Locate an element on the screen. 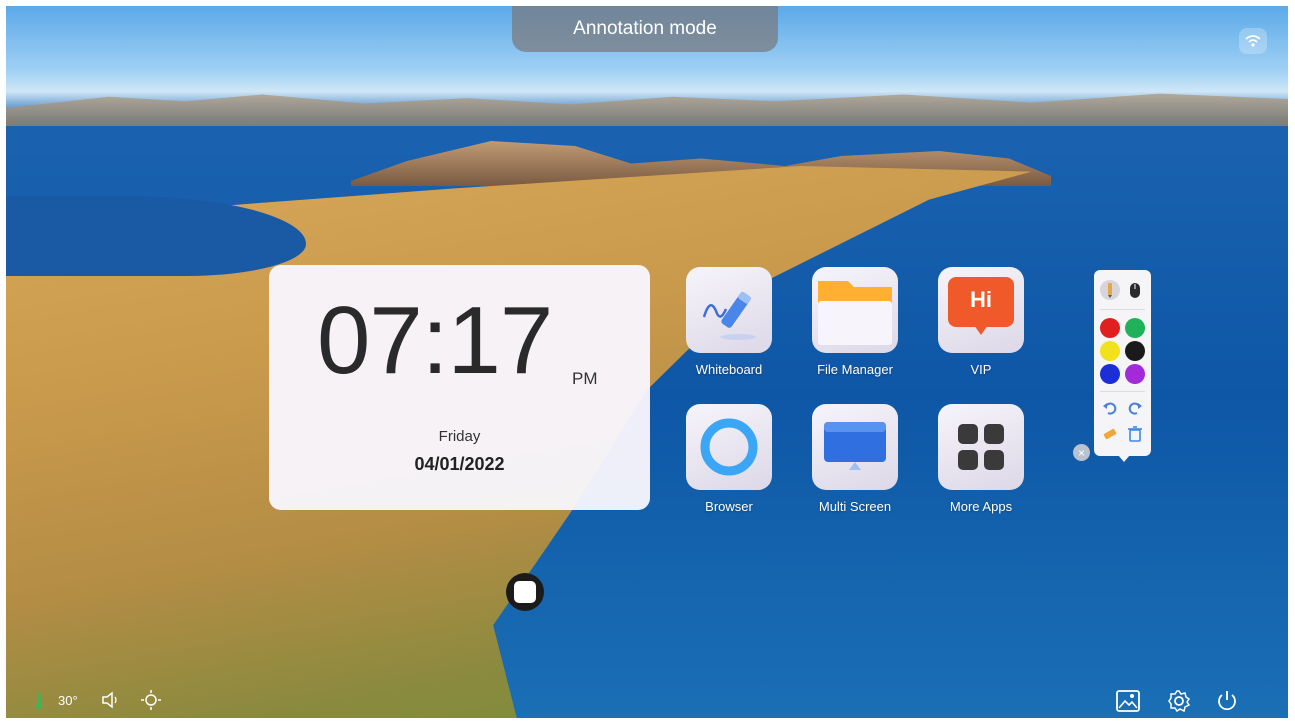 This screenshot has width=1295, height=724. clock-date: 04/01/2022 is located at coordinates (459, 464).